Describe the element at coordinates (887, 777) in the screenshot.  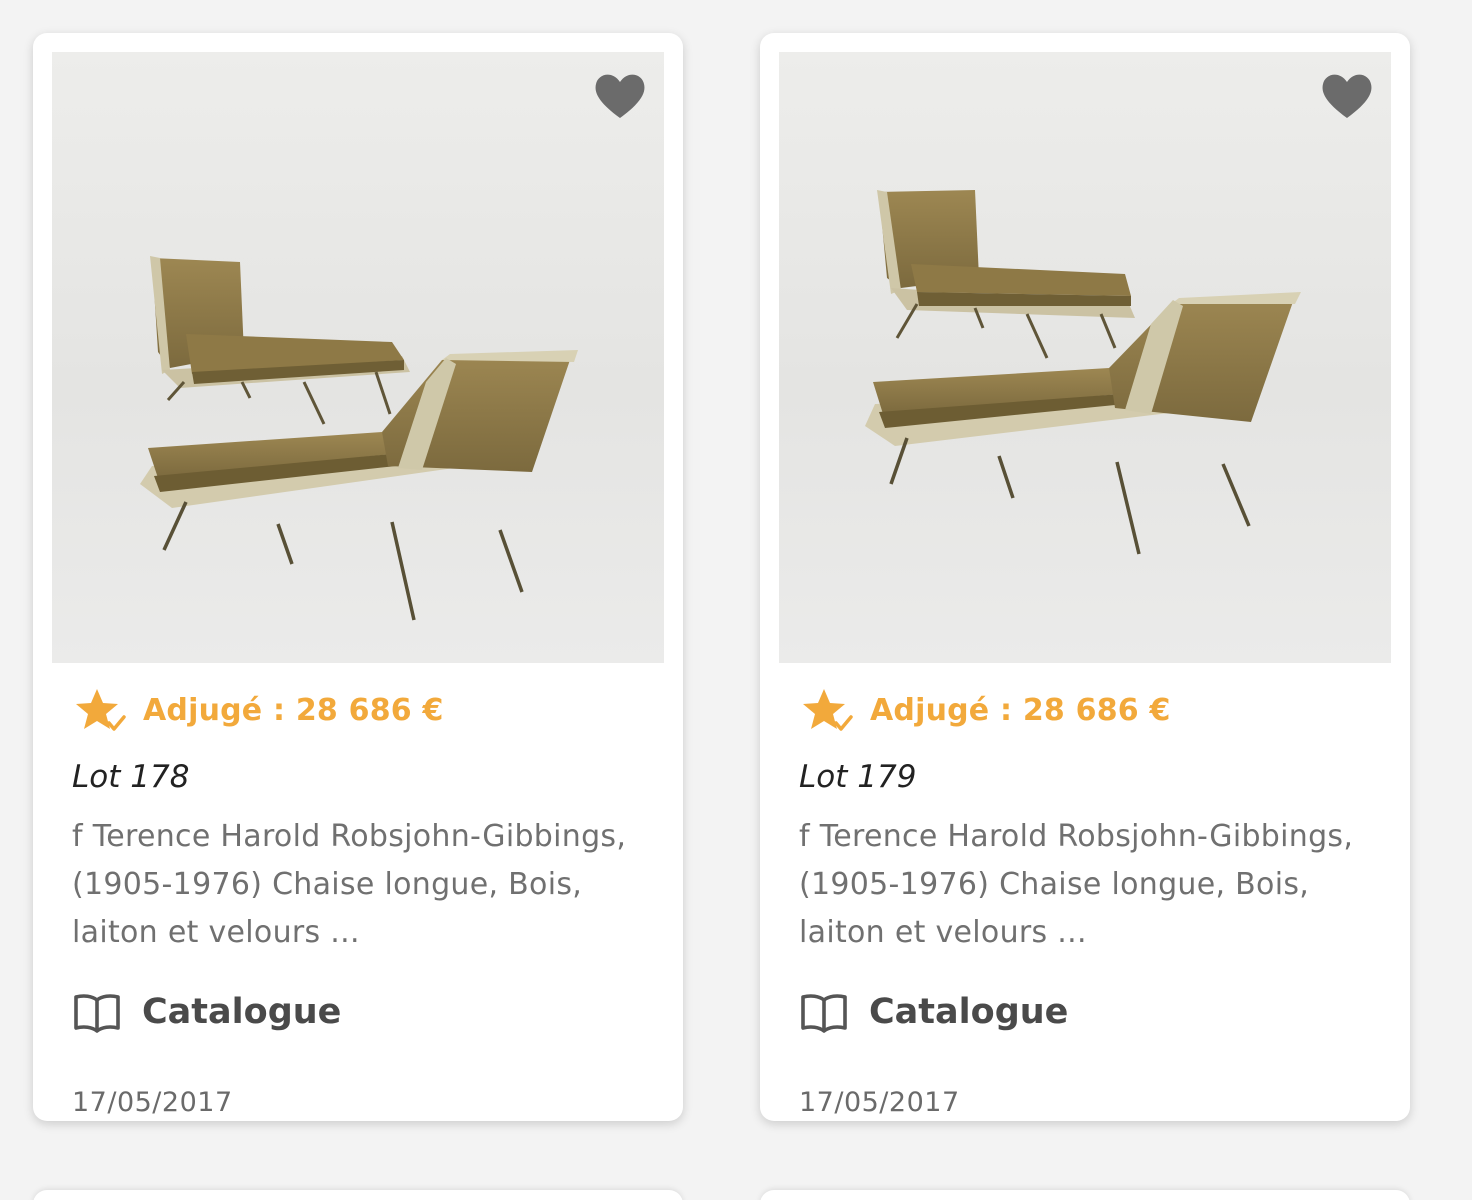
I see `lot-number-value: 179` at that location.